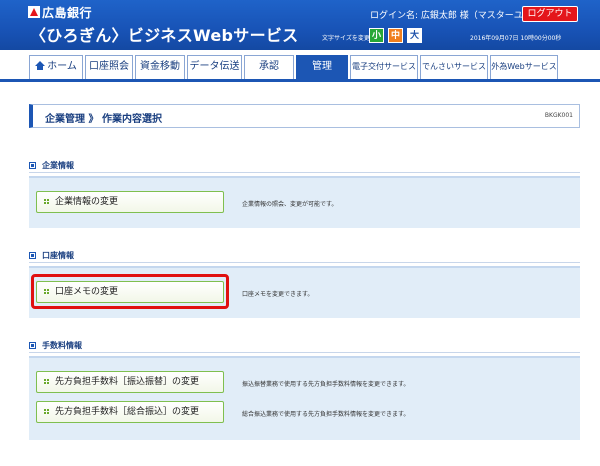 This screenshot has height=466, width=600. I want to click on nav-tab-forex: 外為Webサービス, so click(524, 67).